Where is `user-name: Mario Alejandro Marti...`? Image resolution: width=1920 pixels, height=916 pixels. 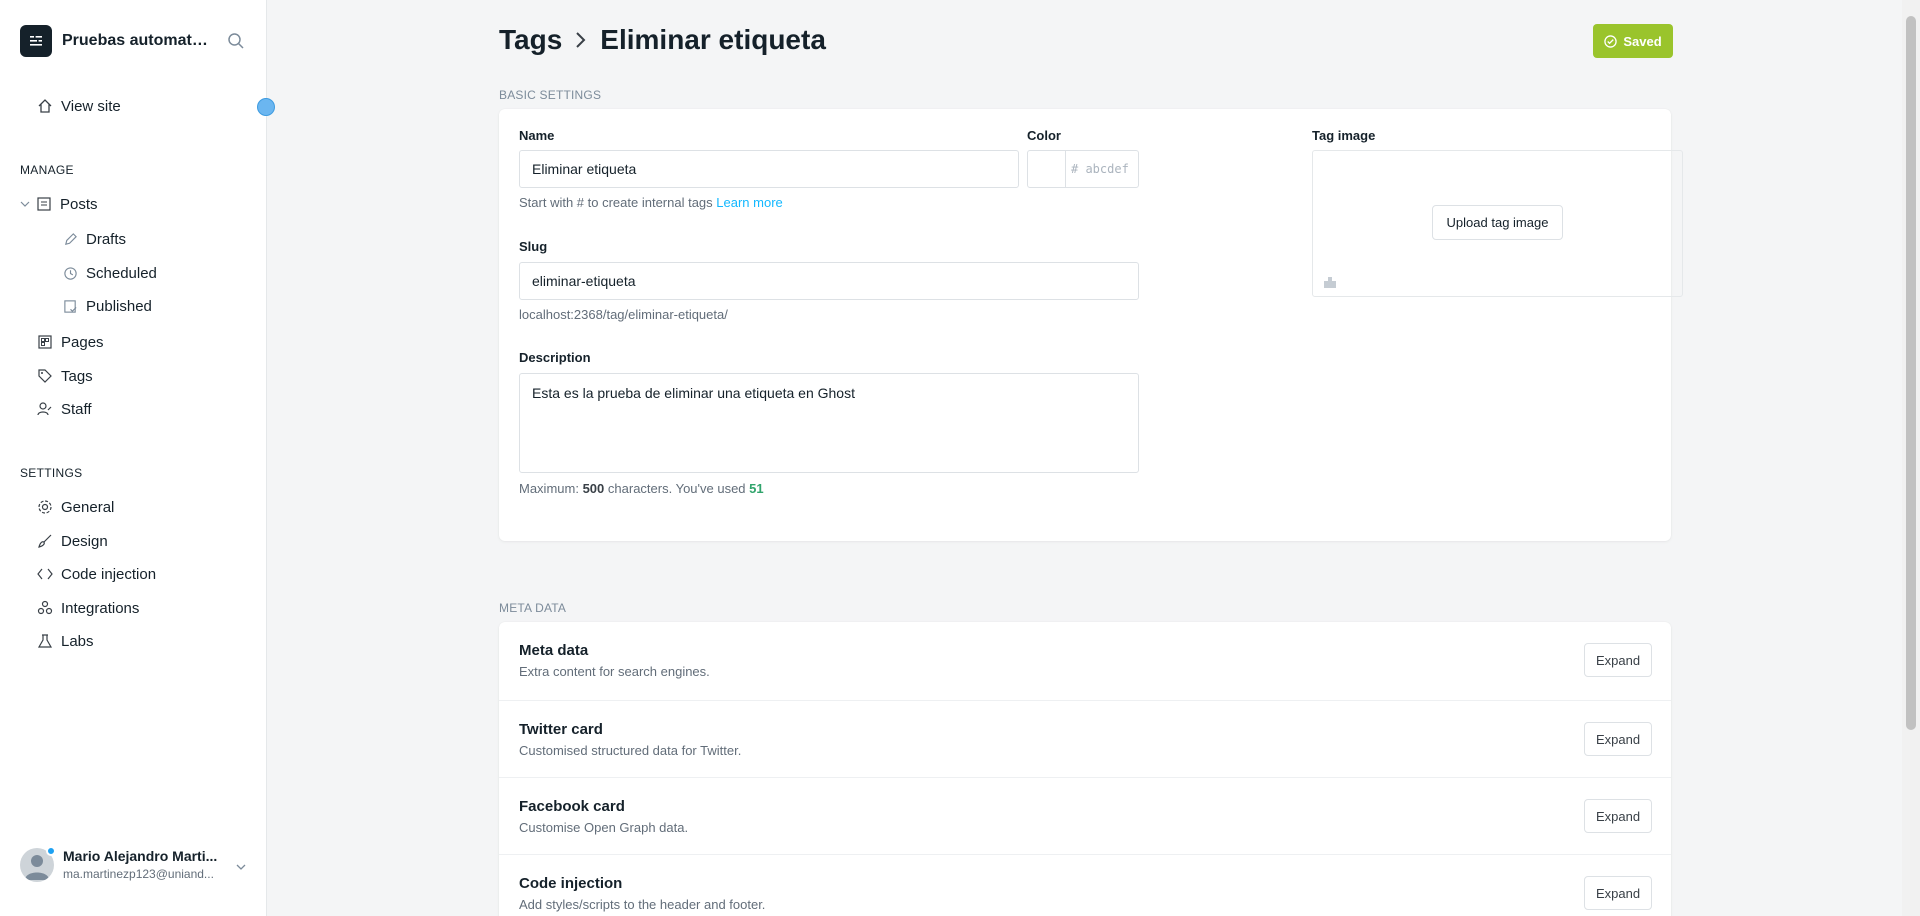
user-name: Mario Alejandro Marti... is located at coordinates (140, 856).